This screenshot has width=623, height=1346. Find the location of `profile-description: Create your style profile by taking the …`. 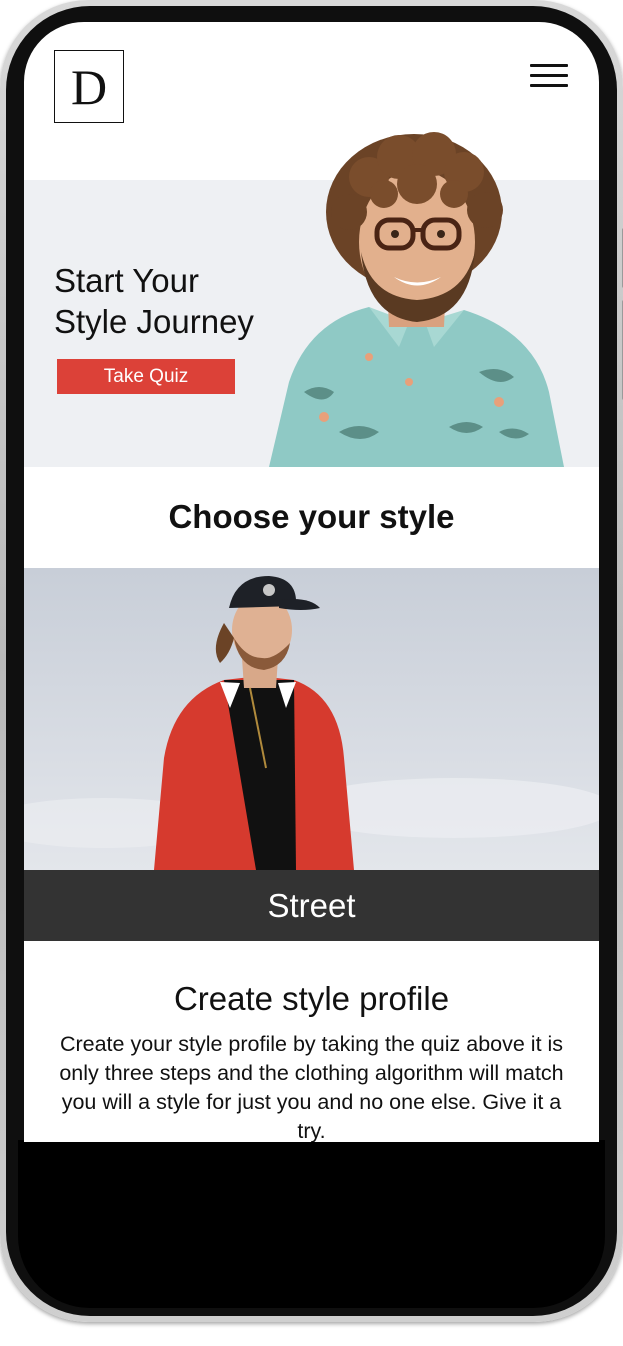

profile-description: Create your style profile by taking the … is located at coordinates (311, 1087).